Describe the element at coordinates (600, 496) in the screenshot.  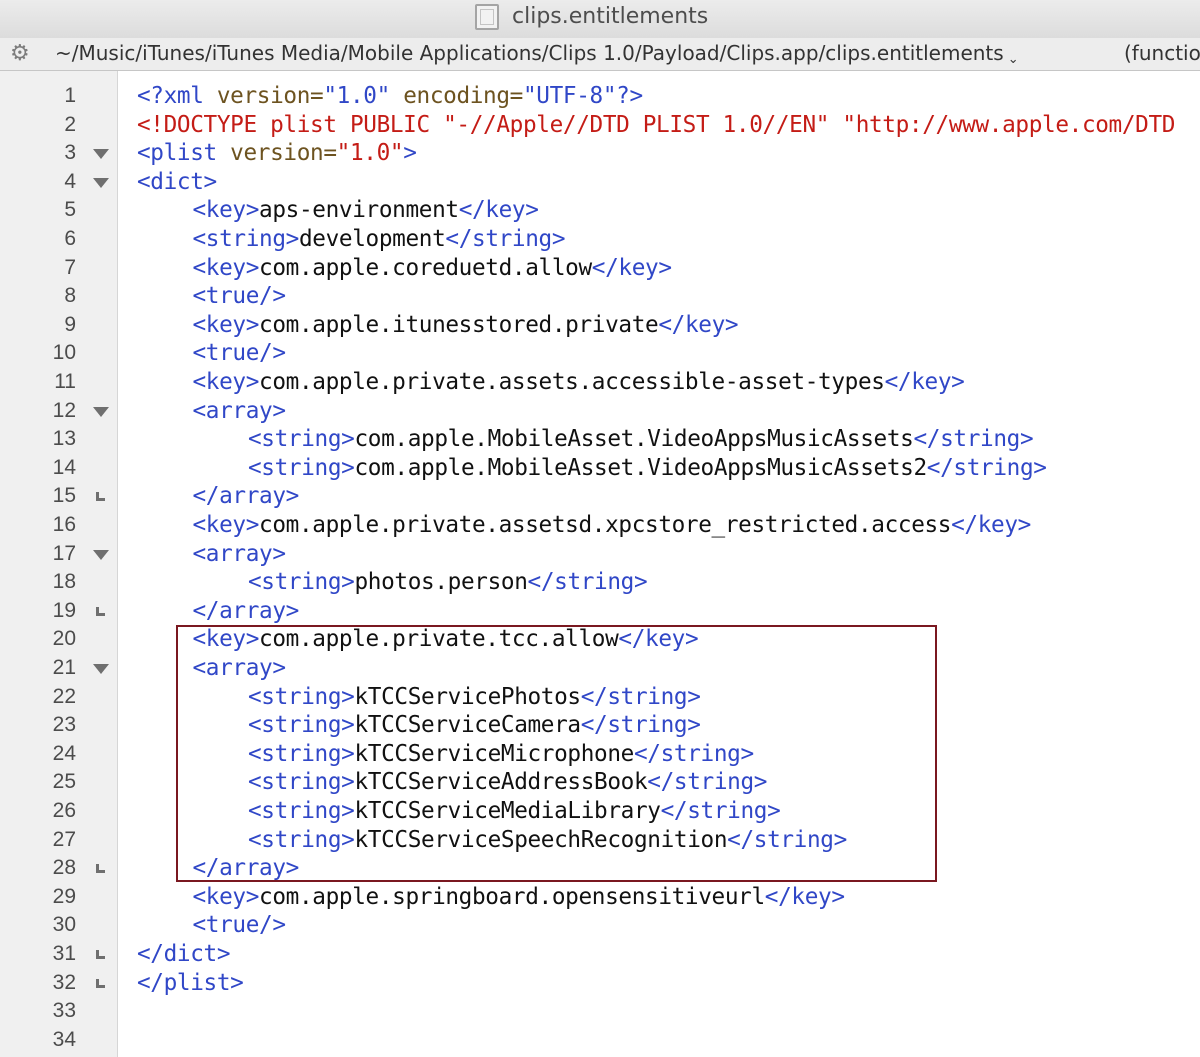
I see `code-line: 15 </array>` at that location.